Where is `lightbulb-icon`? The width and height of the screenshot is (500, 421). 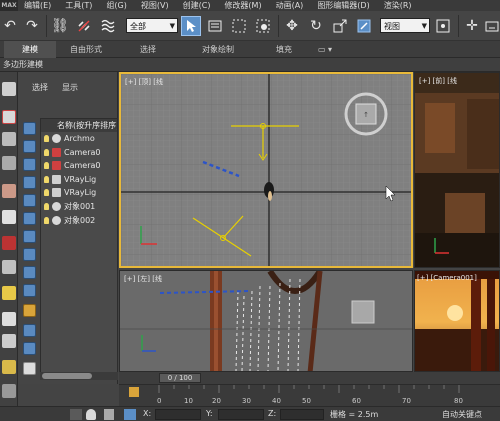
lightbulb-icon is located at coordinates (91, 414).